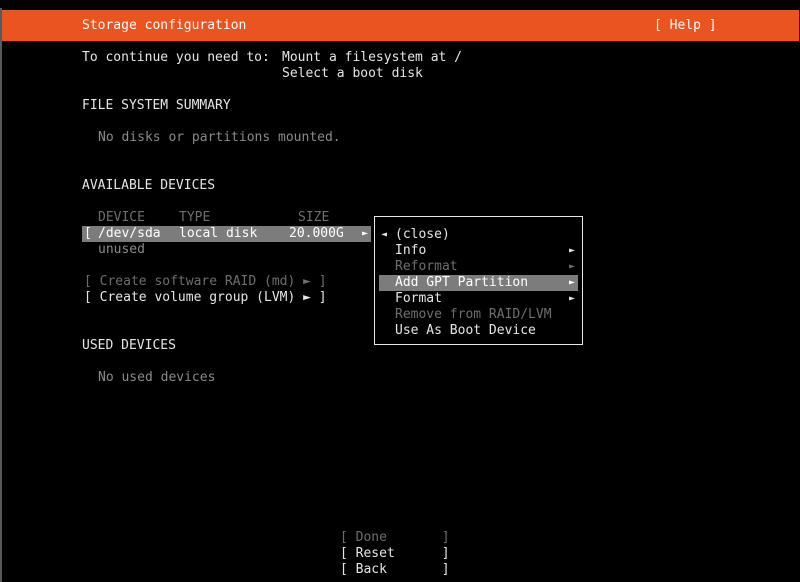 The height and width of the screenshot is (582, 800). What do you see at coordinates (157, 377) in the screenshot?
I see `used-devices-empty: No used devices` at bounding box center [157, 377].